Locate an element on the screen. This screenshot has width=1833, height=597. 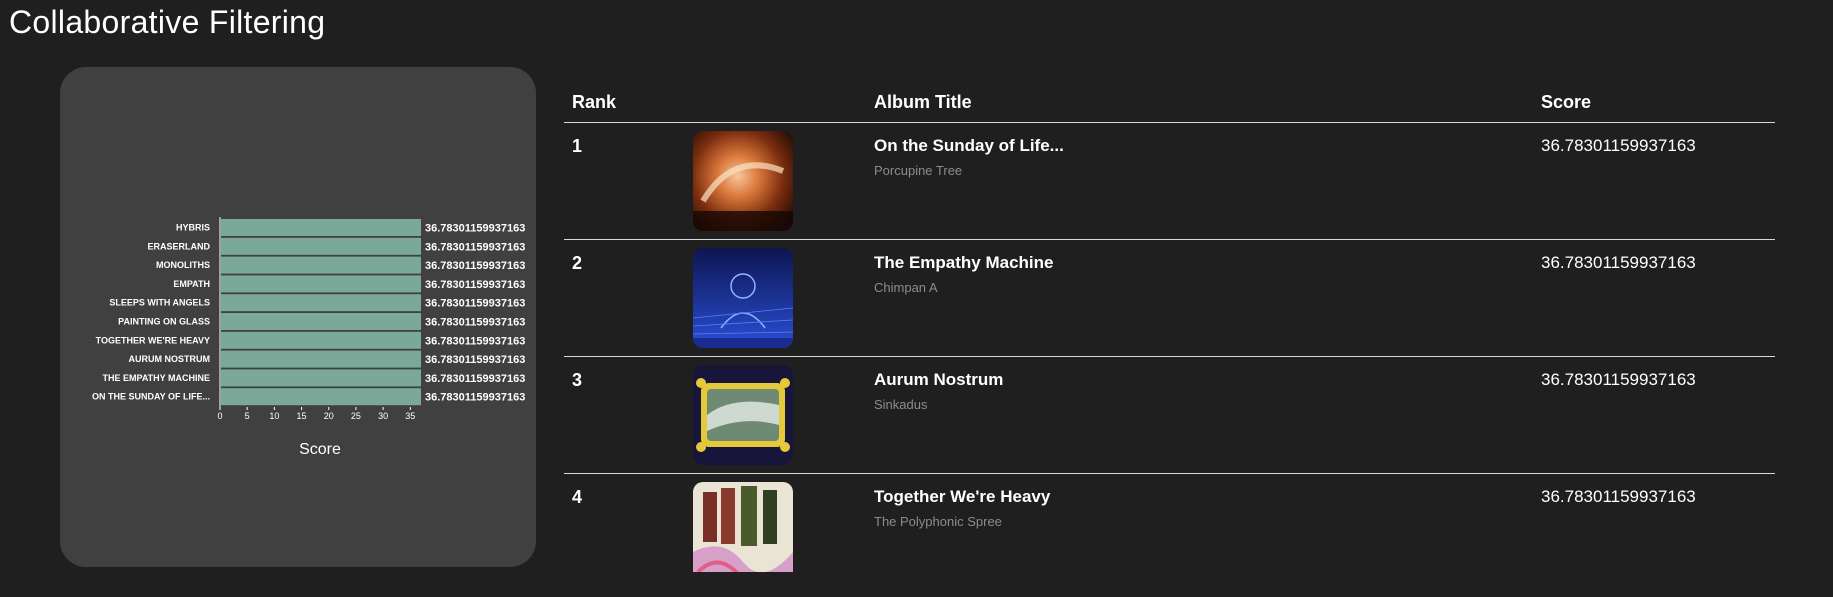
row-album-title: Aurum Nostrum is located at coordinates (939, 379).